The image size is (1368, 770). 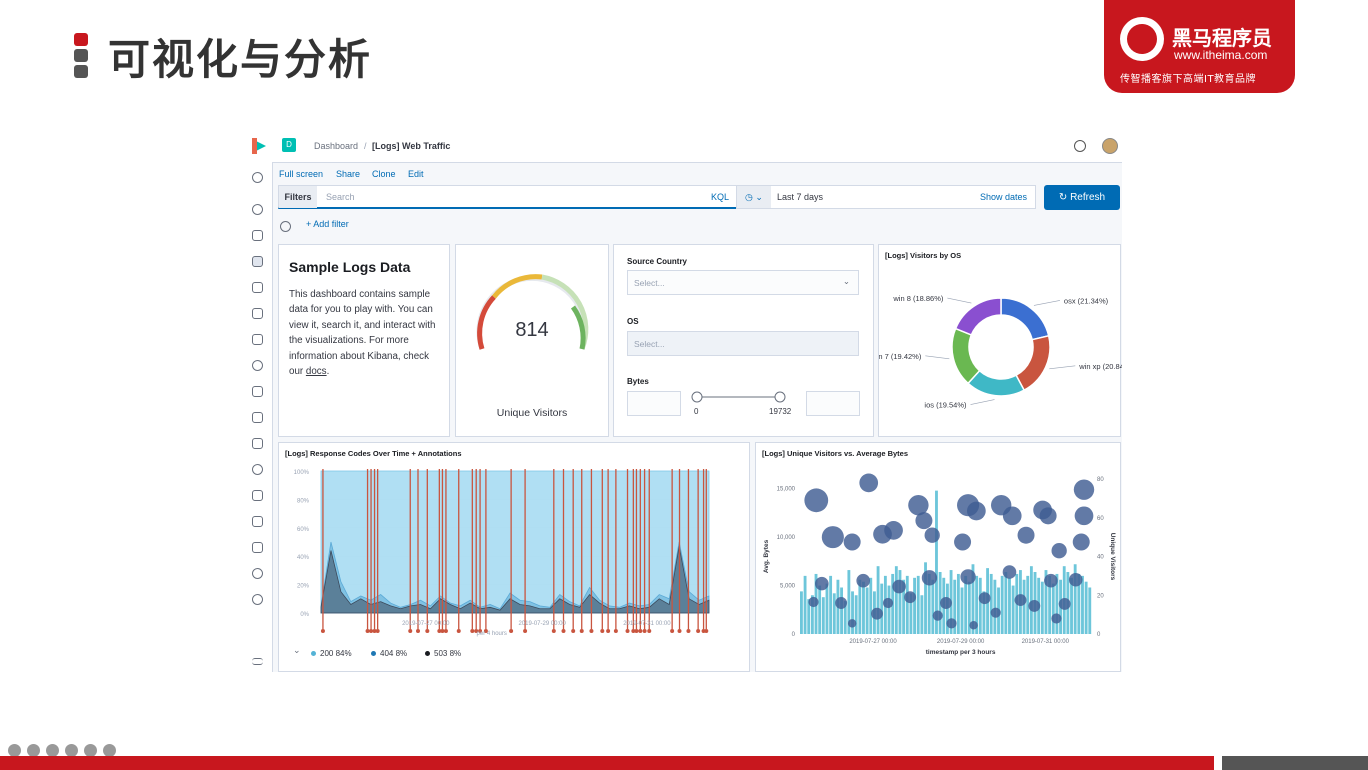 What do you see at coordinates (743, 282) in the screenshot?
I see `source-country-select: Select... ⌄` at bounding box center [743, 282].